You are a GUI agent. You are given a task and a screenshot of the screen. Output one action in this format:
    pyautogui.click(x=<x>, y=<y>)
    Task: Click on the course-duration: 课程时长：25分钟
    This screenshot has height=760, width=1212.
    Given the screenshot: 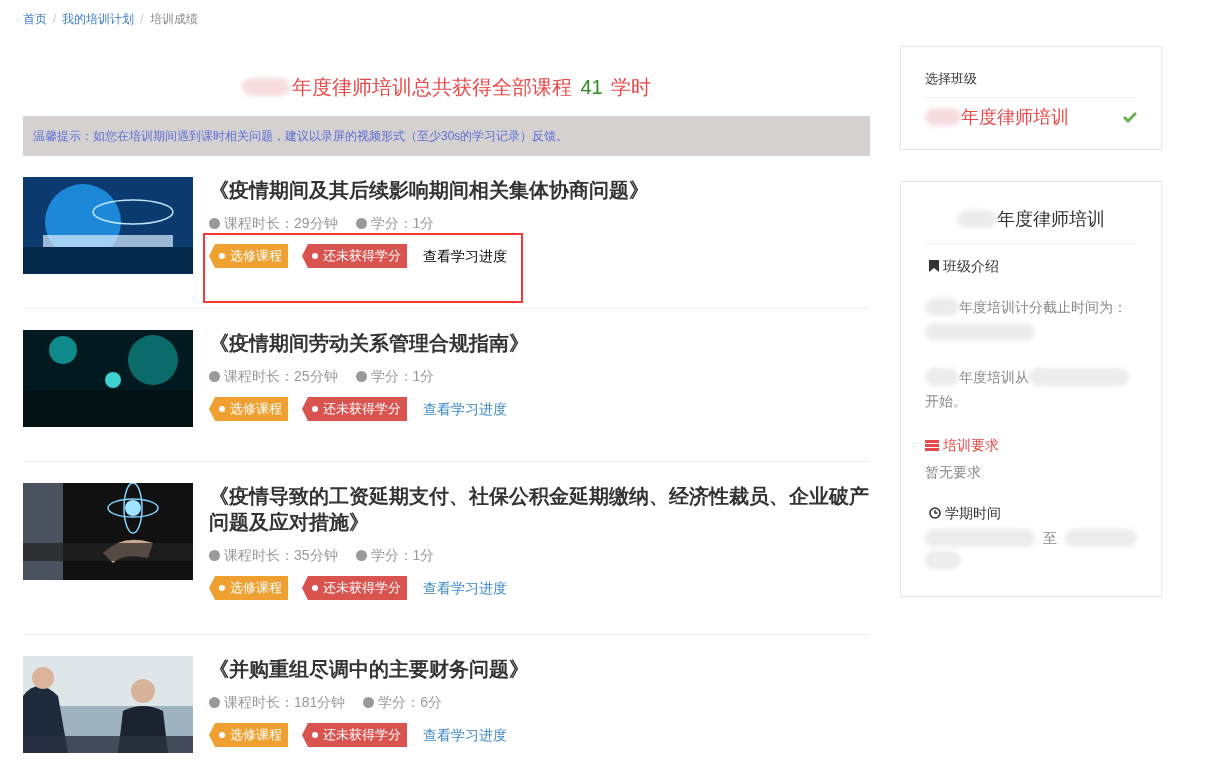 What is the action you would take?
    pyautogui.click(x=281, y=376)
    